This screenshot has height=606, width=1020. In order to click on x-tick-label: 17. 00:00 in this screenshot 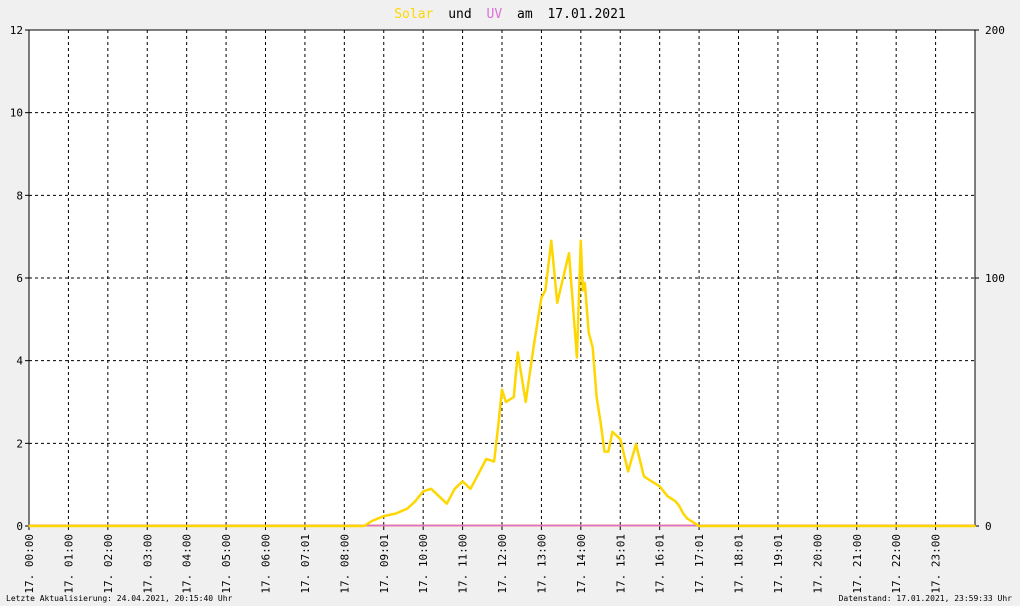, I will do `click(29, 564)`.